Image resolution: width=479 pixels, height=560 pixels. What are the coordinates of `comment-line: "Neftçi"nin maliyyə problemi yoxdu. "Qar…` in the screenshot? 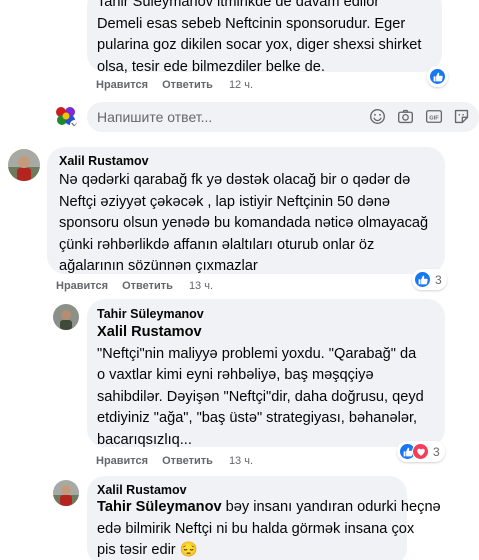 It's located at (257, 353).